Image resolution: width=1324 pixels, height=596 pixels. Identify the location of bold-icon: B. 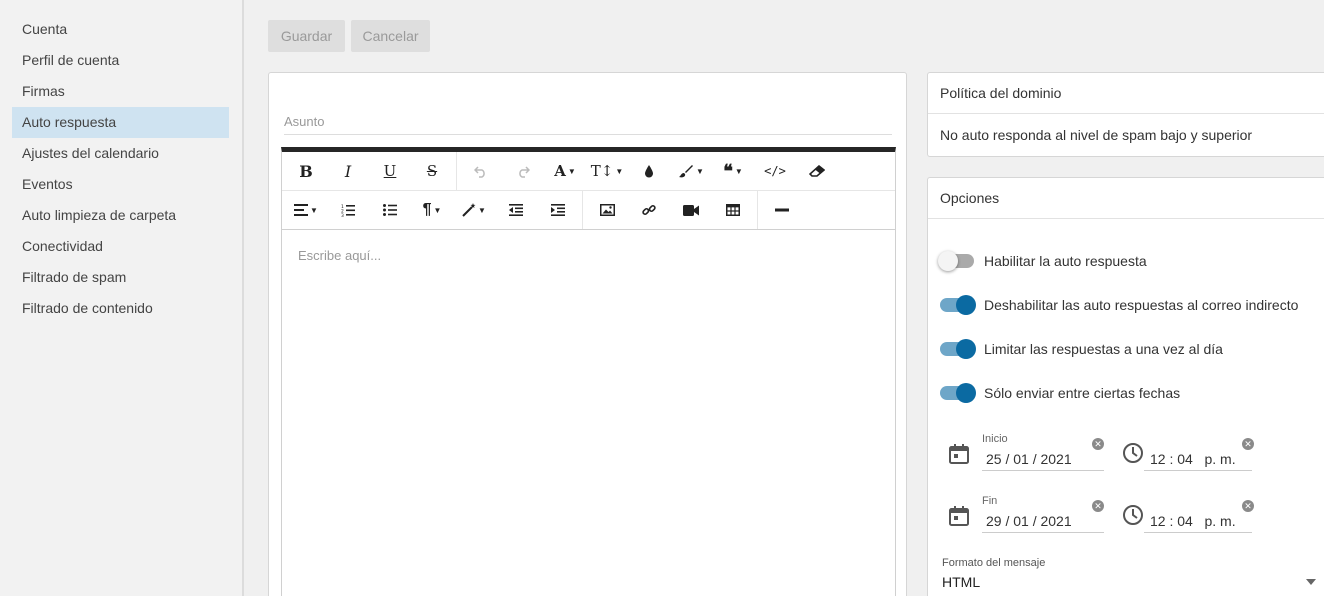
(306, 171).